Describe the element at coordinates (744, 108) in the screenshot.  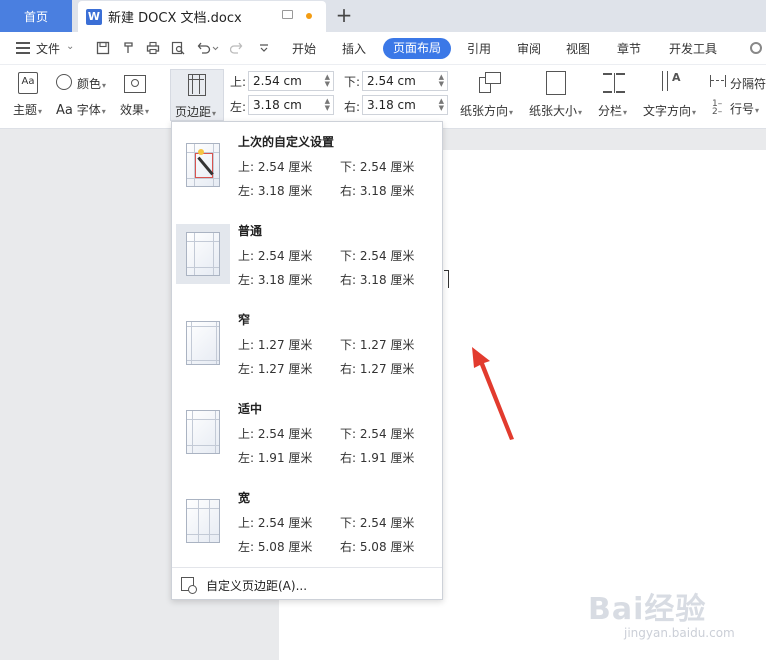
I see `line-number-button: 行号▾` at that location.